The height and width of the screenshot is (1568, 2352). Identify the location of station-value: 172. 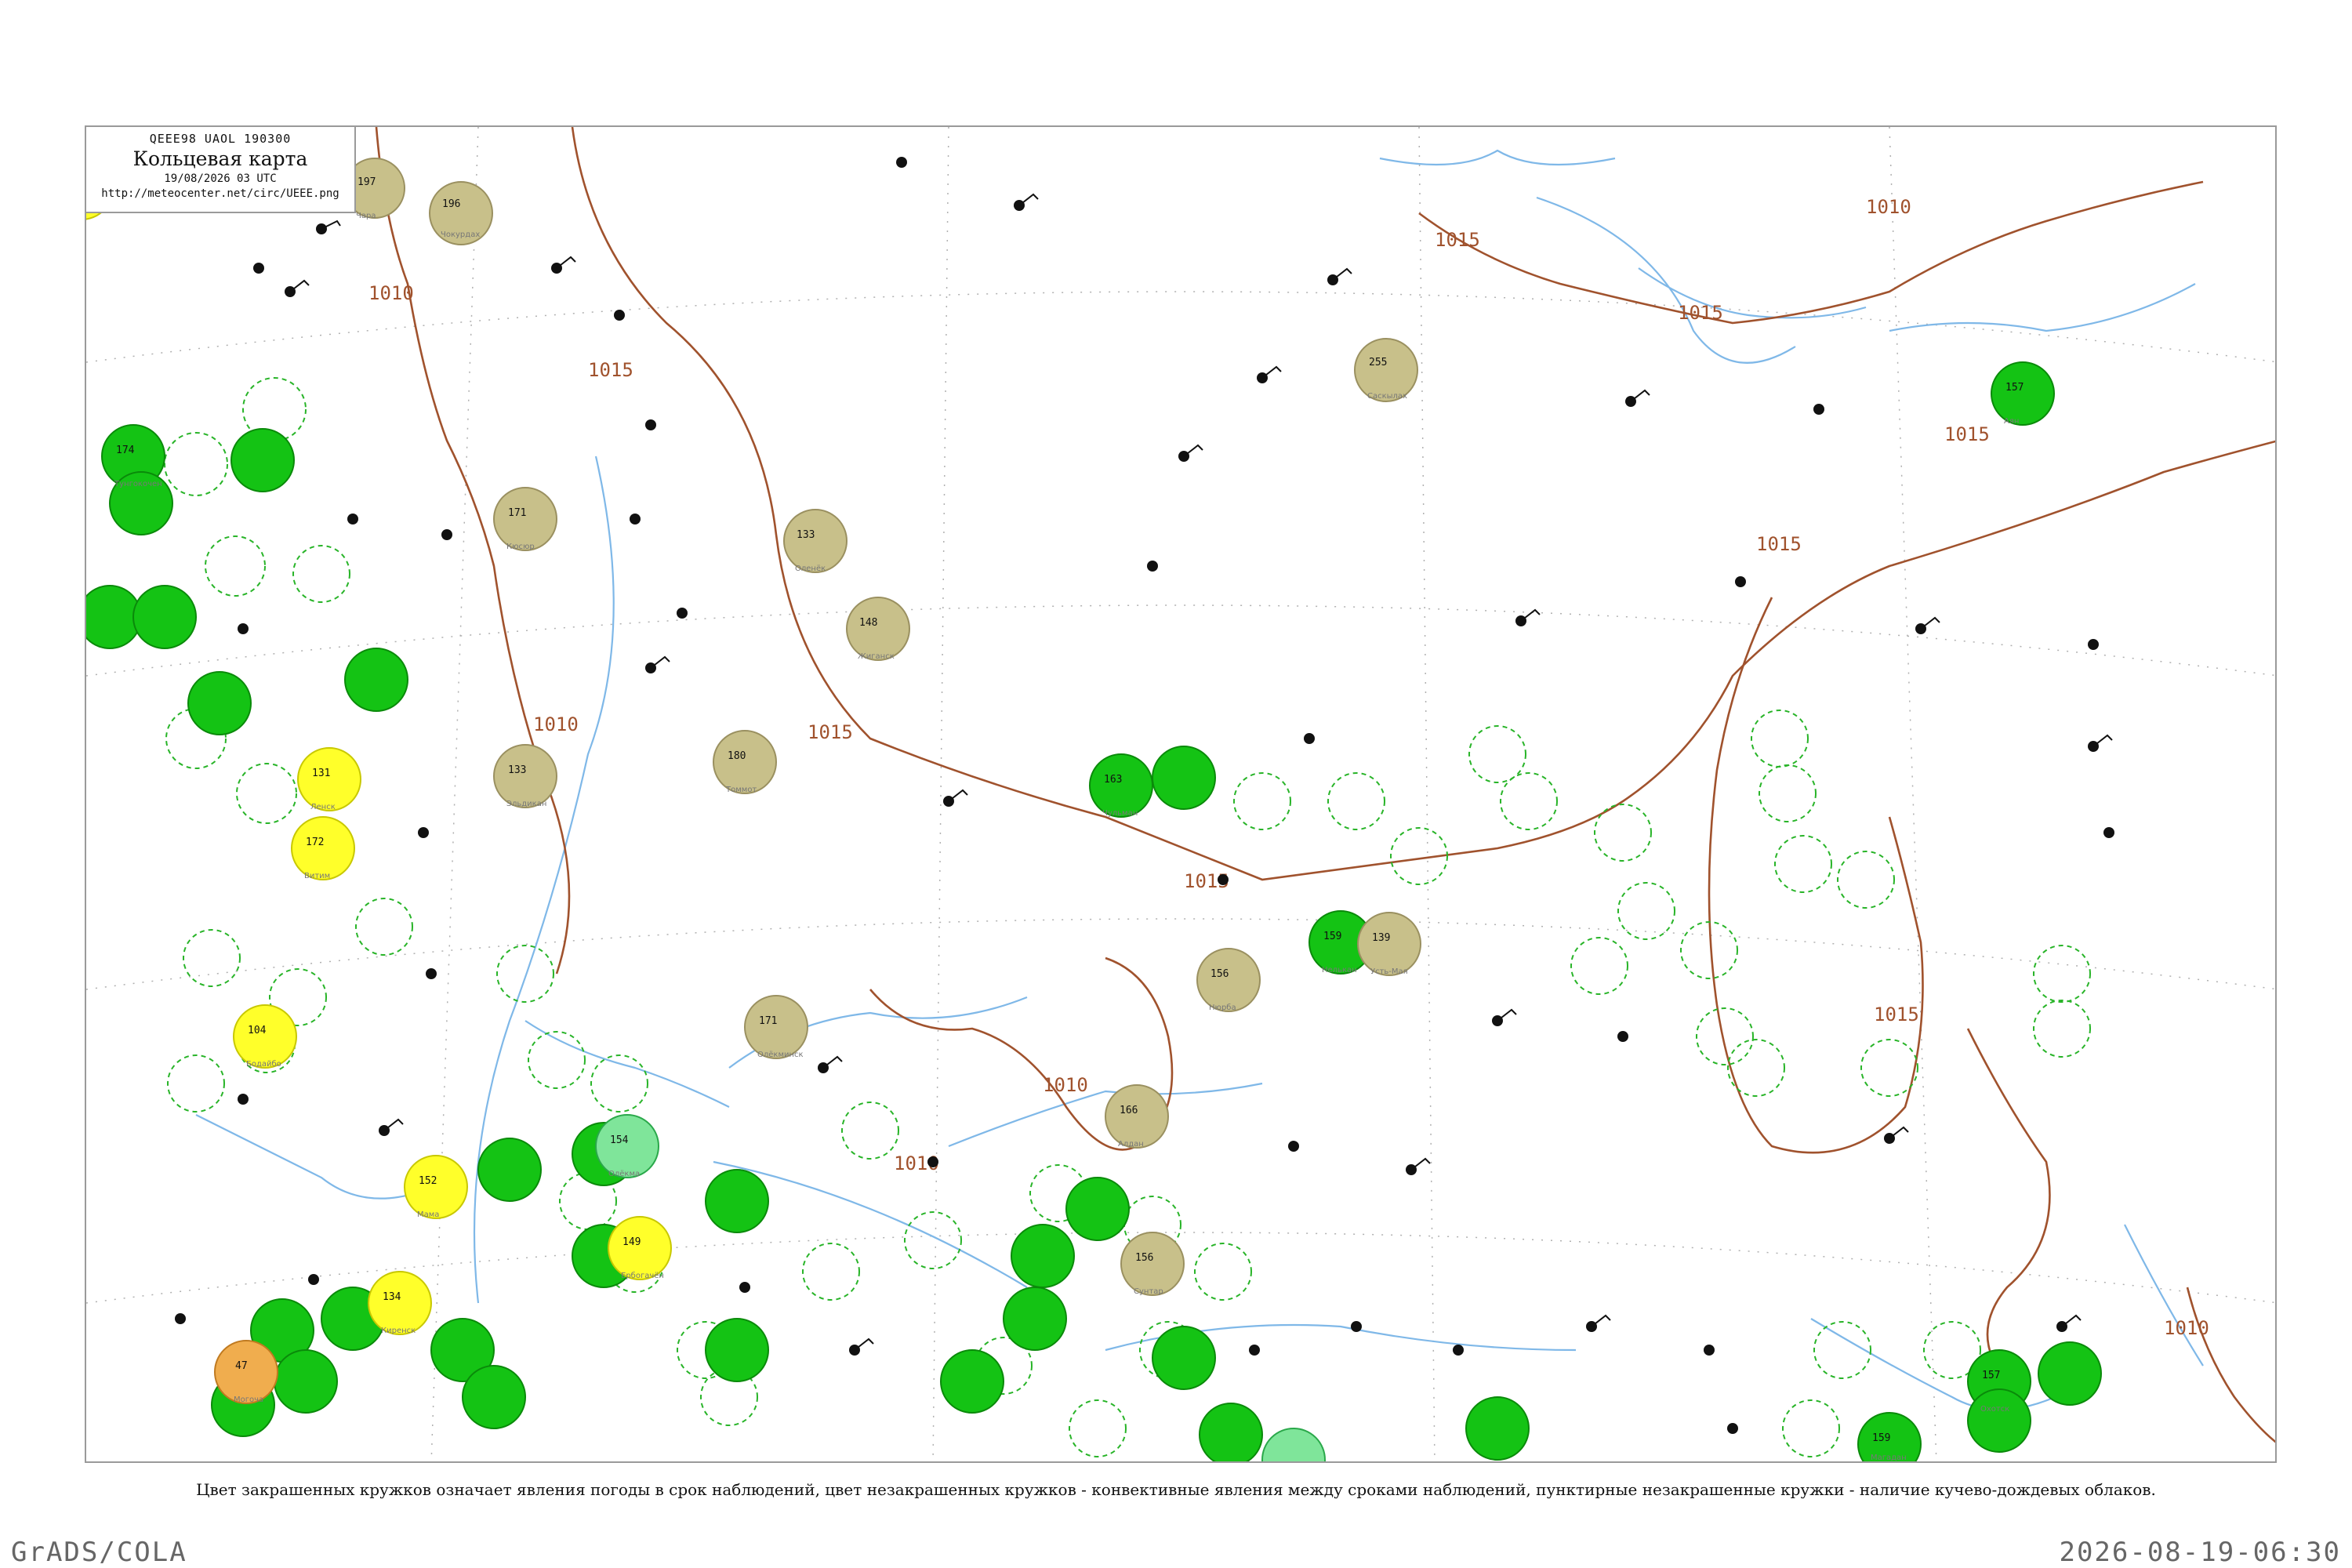
(315, 842).